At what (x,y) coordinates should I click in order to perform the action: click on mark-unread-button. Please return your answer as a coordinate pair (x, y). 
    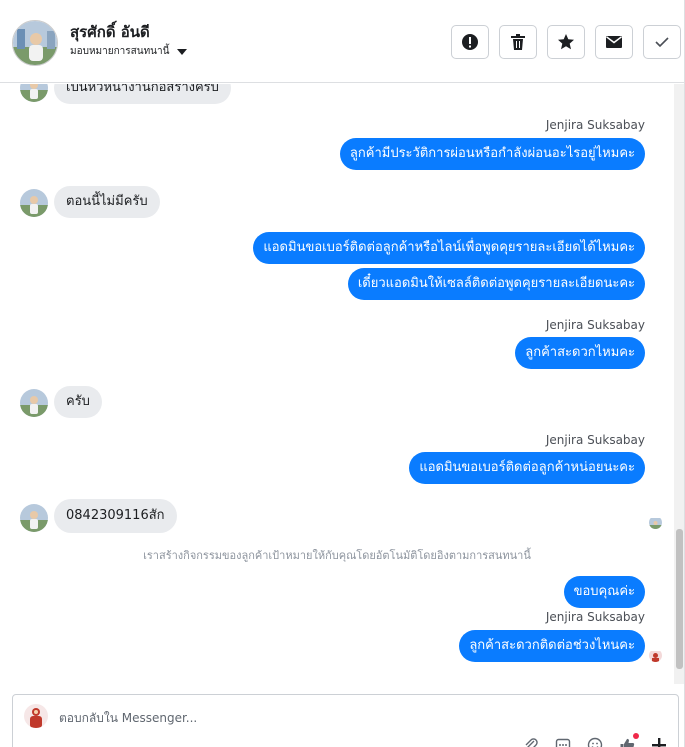
    Looking at the image, I should click on (614, 42).